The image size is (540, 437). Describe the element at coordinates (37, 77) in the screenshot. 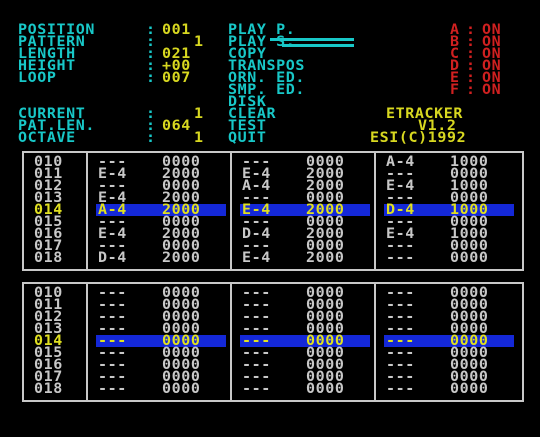

I see `label-loop: LOOP` at that location.